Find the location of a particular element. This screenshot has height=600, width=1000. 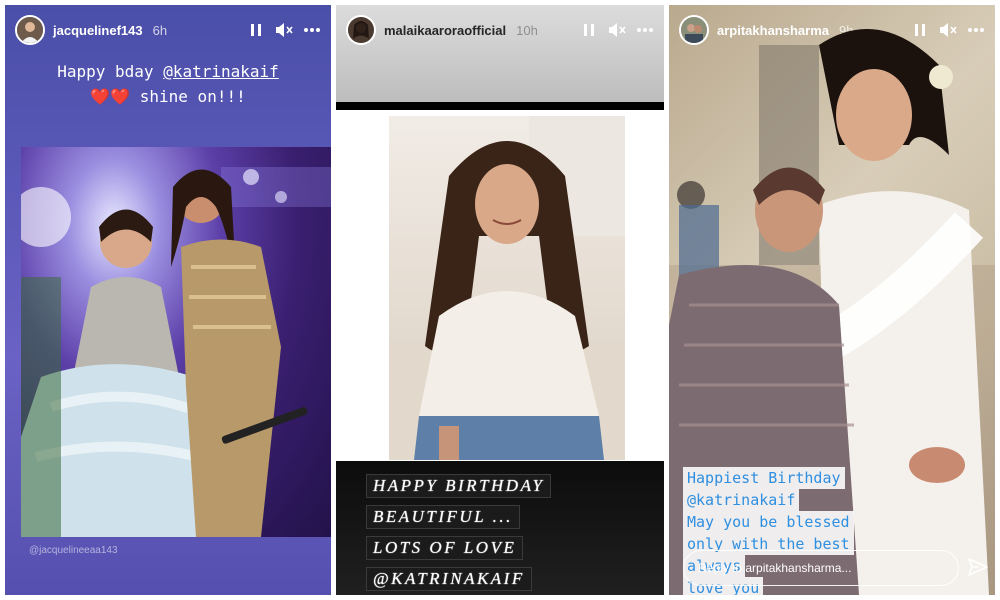

message-line-1: HAPPY BIRTHDAY is located at coordinates (459, 486).